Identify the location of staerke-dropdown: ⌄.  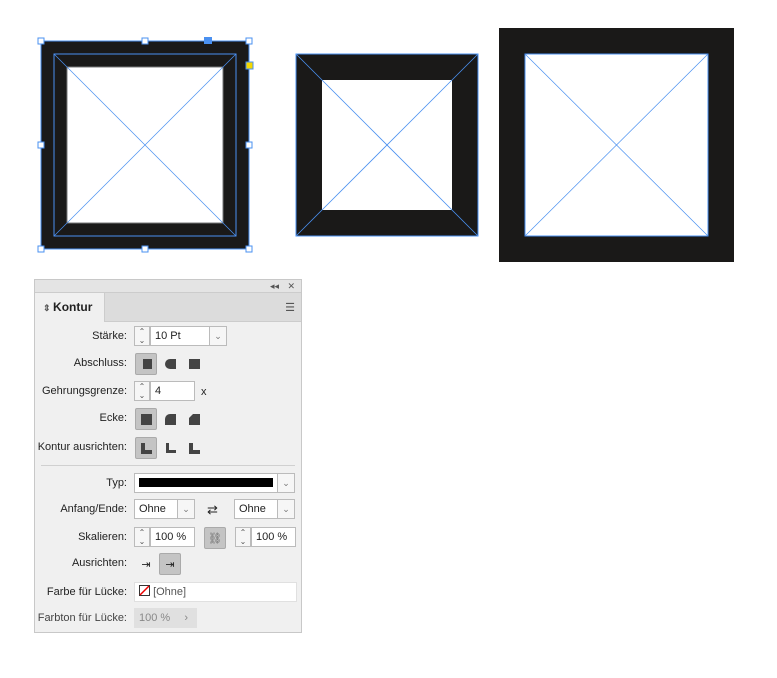
(218, 336).